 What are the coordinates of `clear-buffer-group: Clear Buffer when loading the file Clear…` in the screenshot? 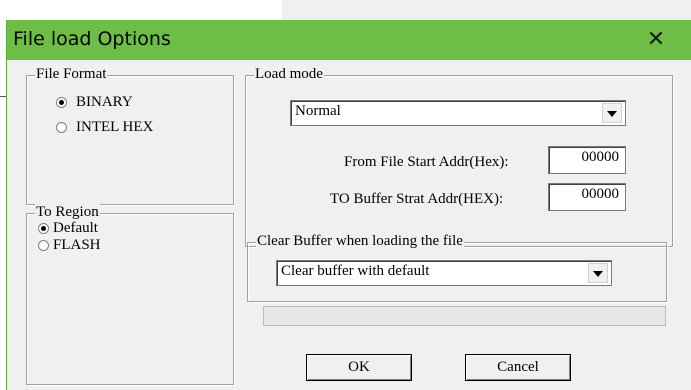 It's located at (457, 267).